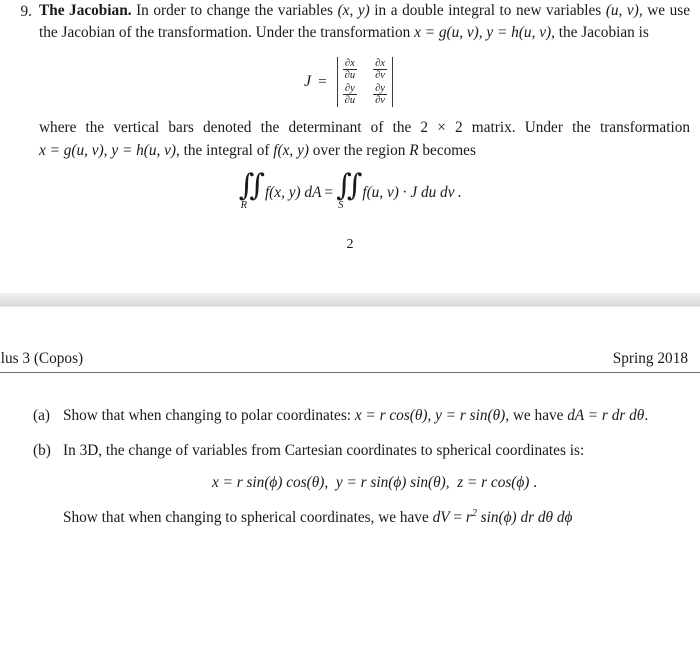  I want to click on jacobian-expression: J = ∂x ∂u ∂x ∂v ∂y ∂u ∂y ∂v, so click(350, 82).